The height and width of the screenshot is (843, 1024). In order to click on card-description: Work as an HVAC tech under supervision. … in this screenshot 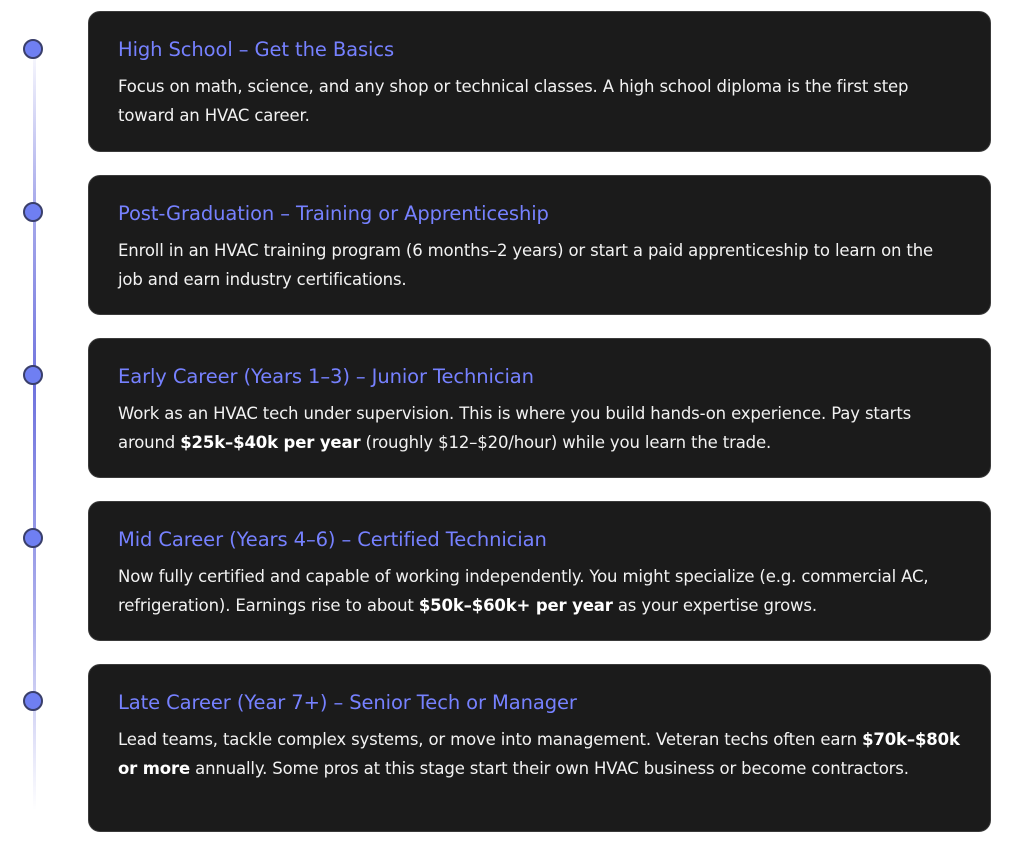, I will do `click(539, 428)`.